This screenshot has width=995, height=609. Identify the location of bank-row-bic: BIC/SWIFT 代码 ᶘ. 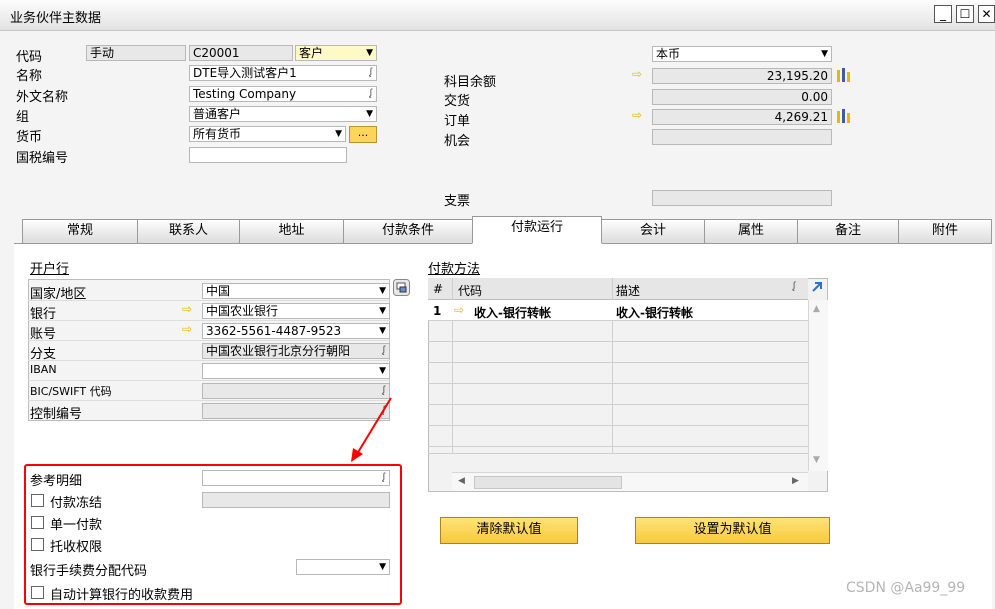
(209, 391).